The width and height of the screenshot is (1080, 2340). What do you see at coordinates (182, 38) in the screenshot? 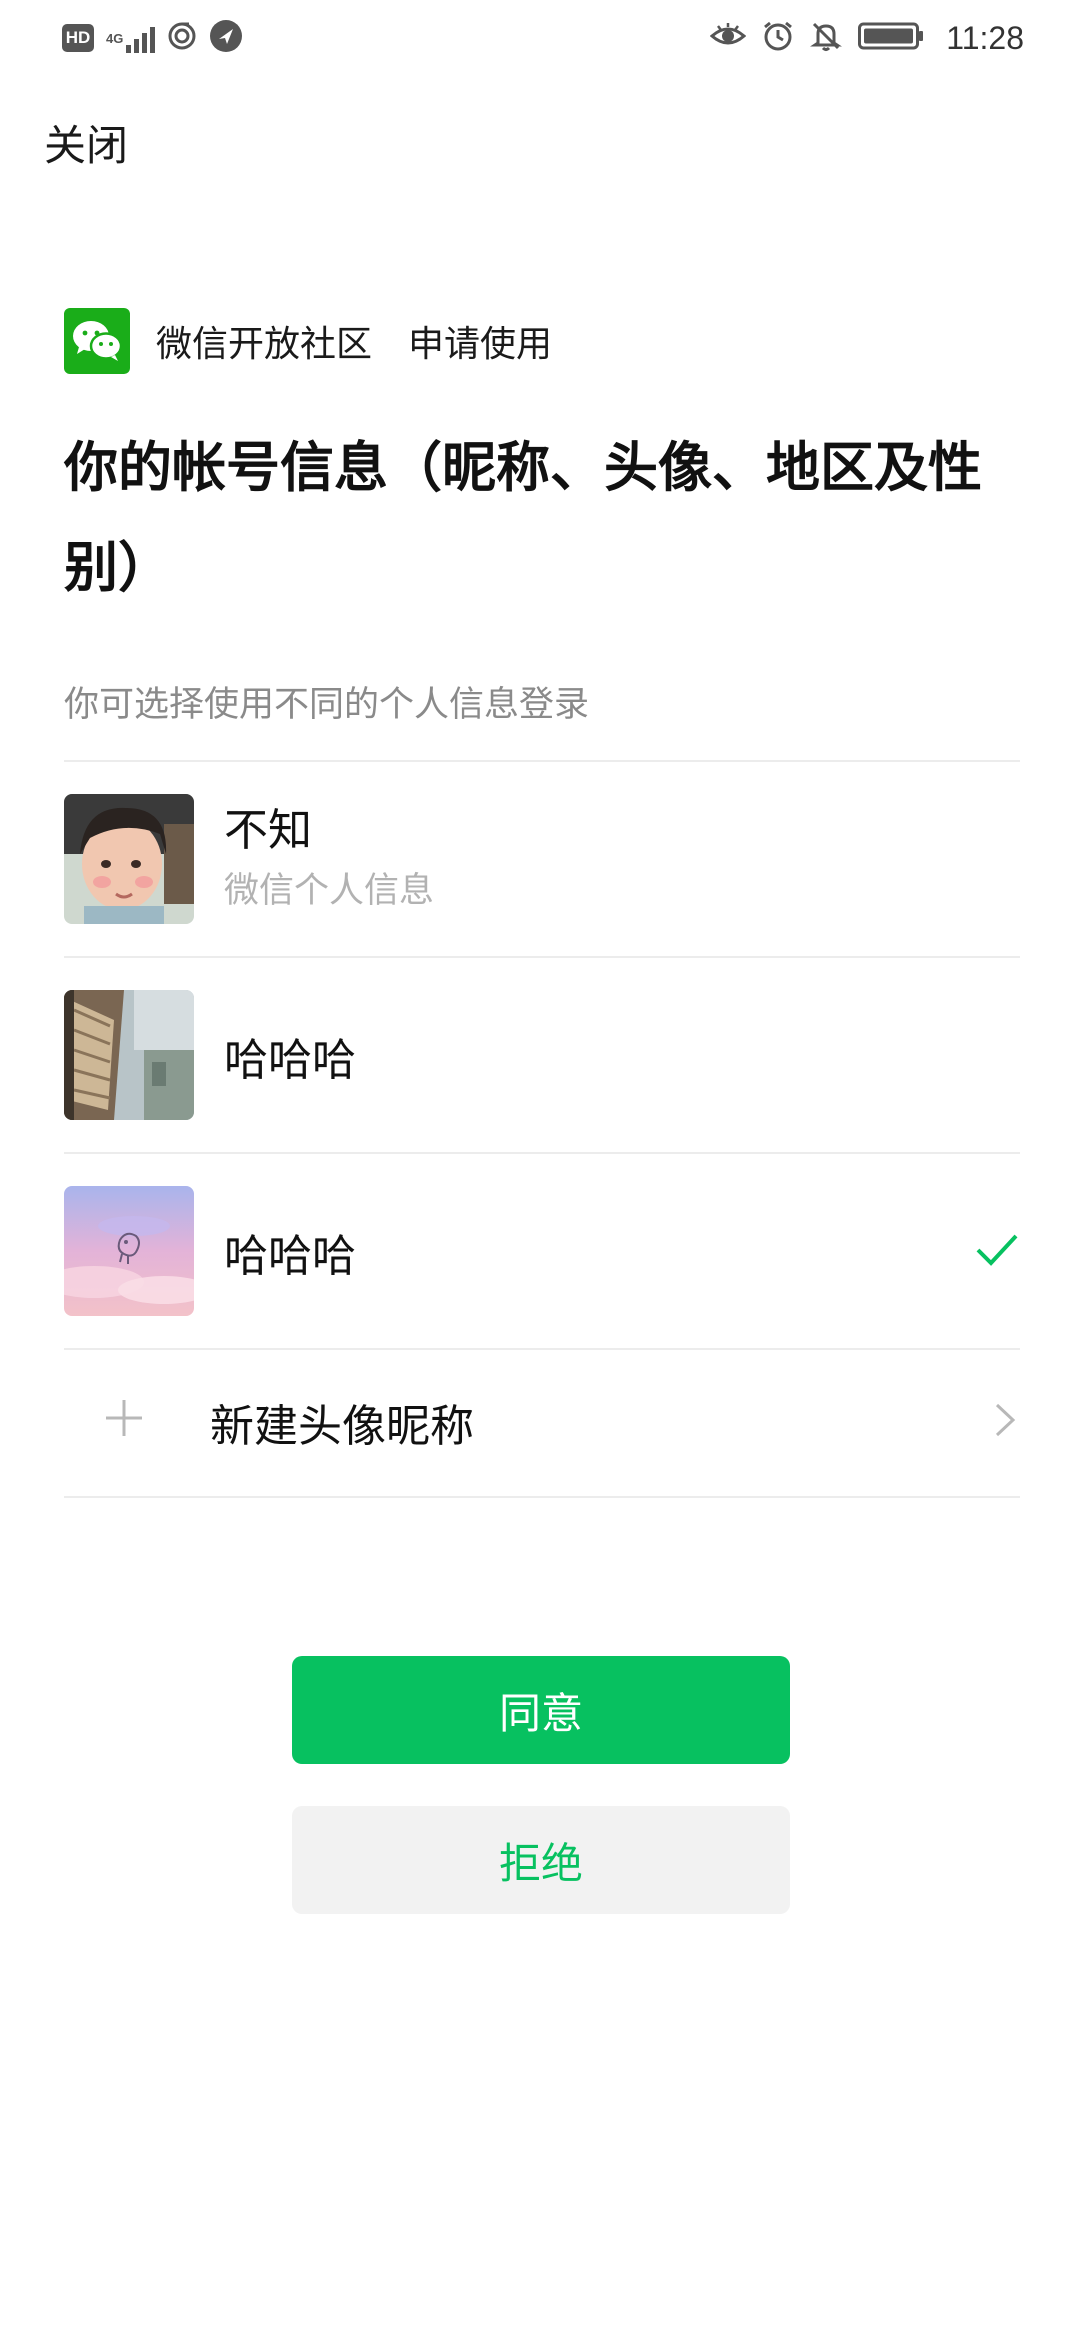
I see `hotspot-icon` at bounding box center [182, 38].